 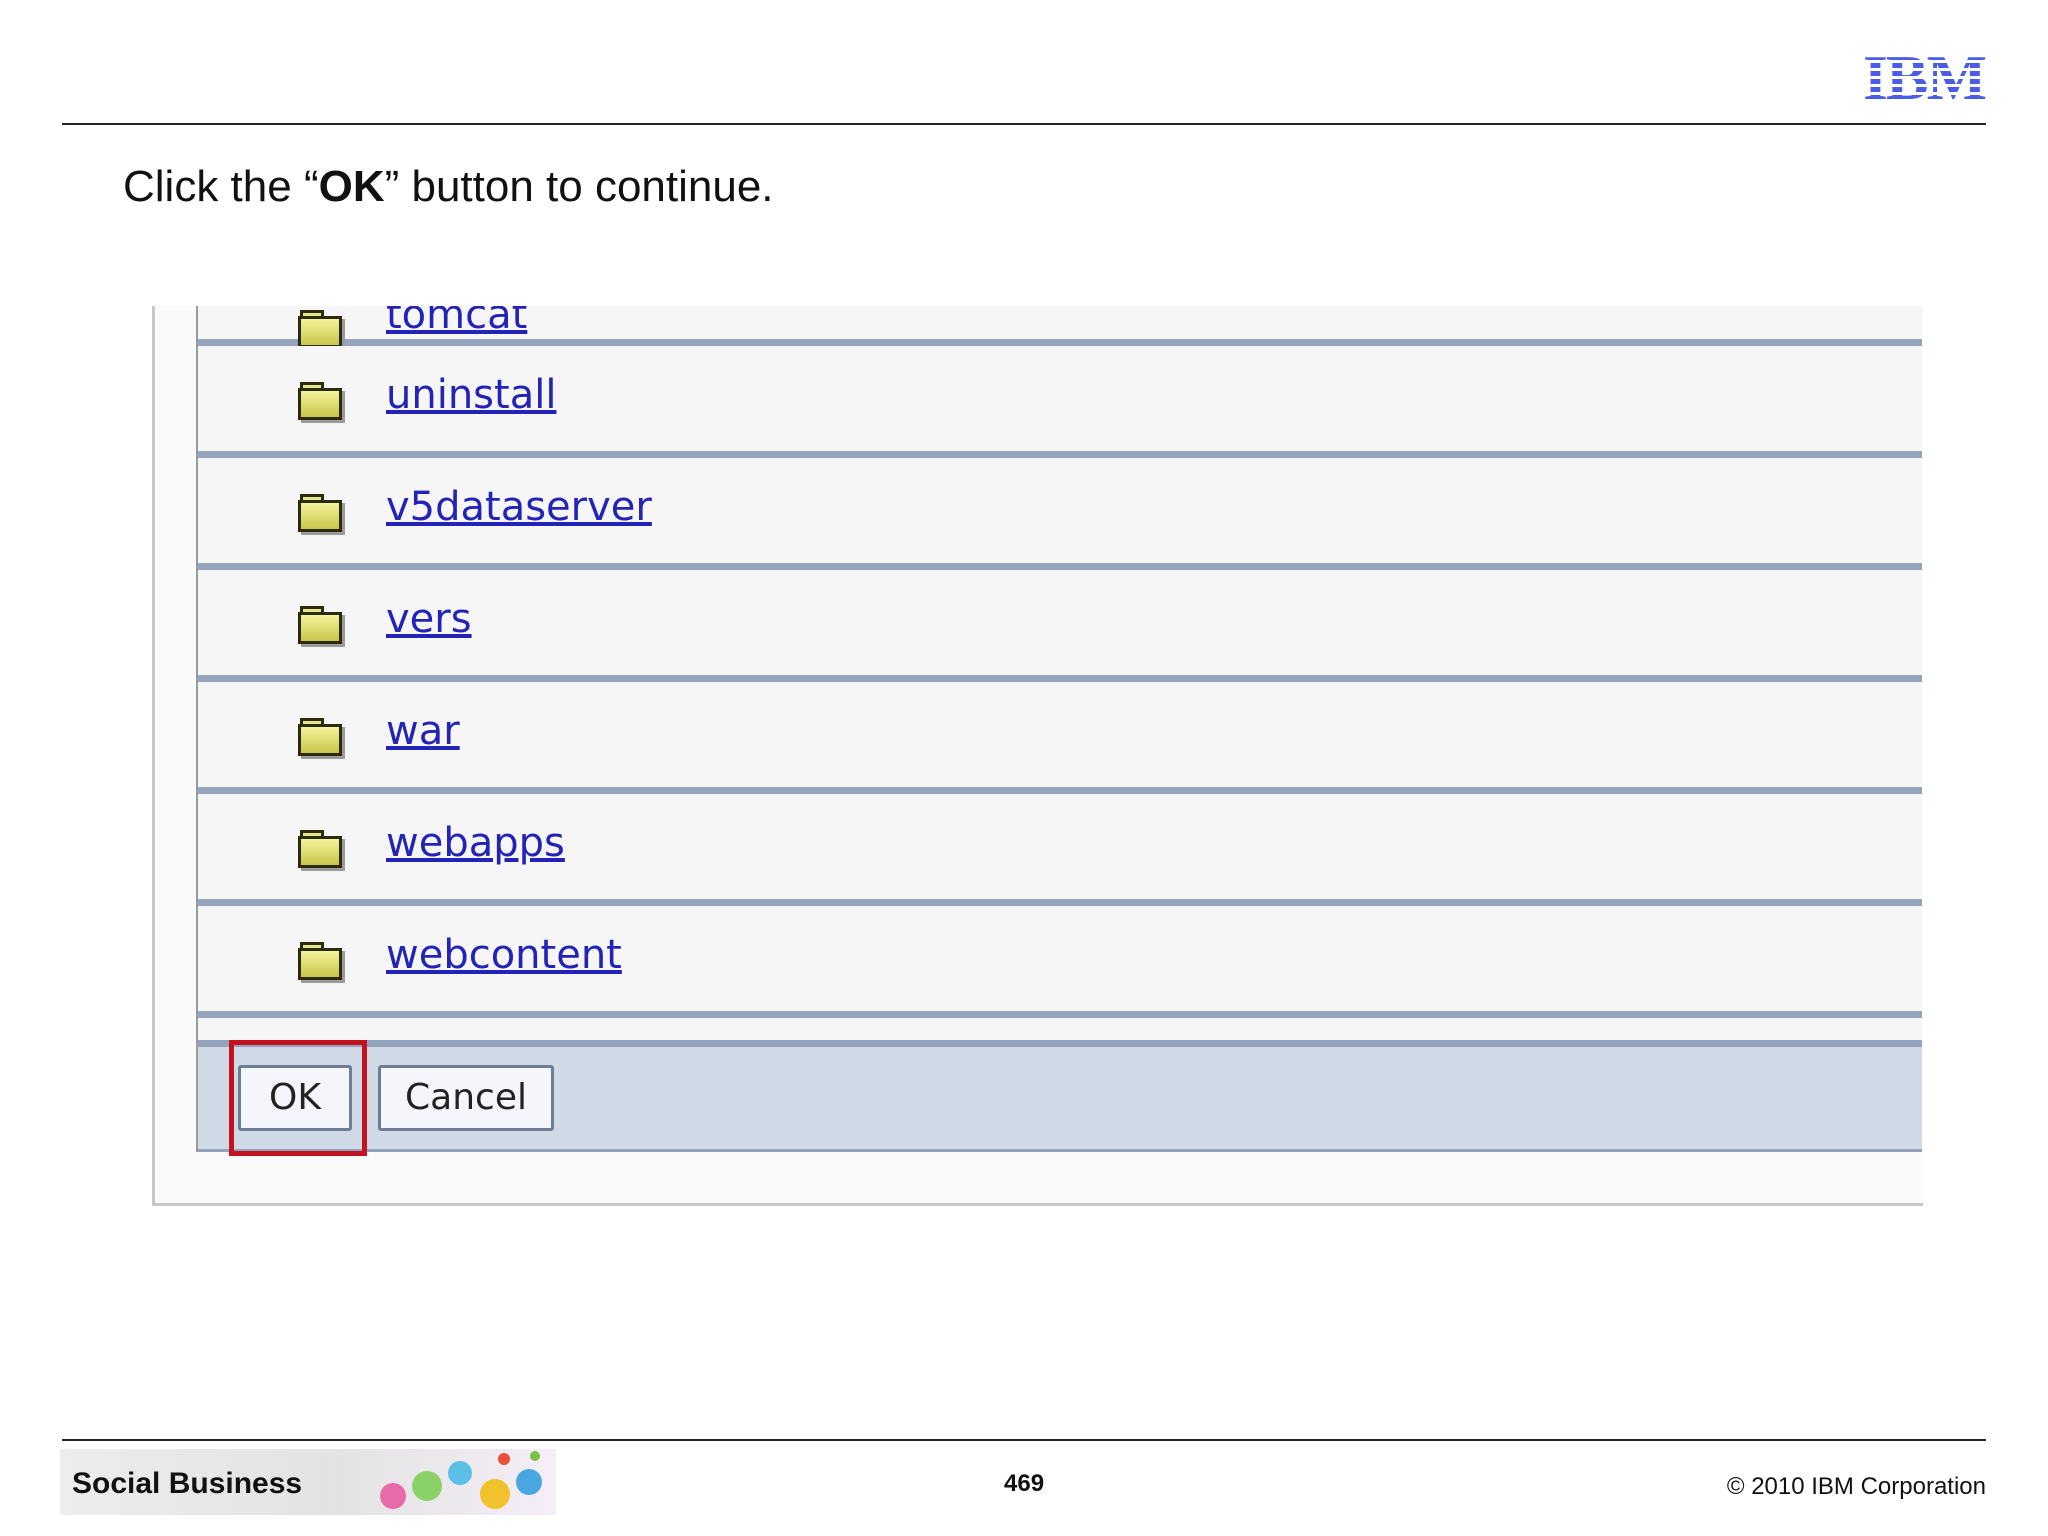 I want to click on copyright-text: © 2010 IBM Corporation, so click(x=1856, y=1486).